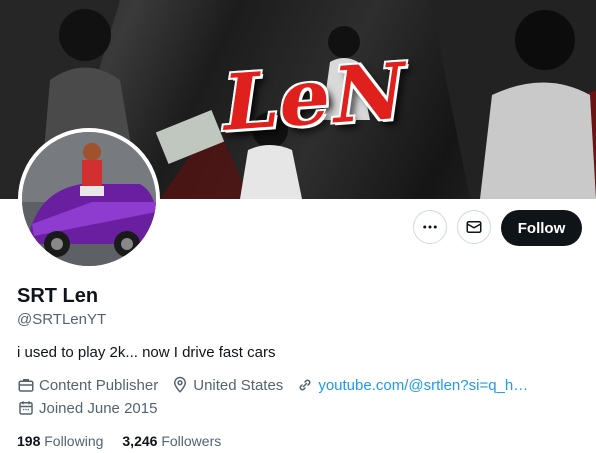 The image size is (596, 453). I want to click on following-count: 198, so click(29, 441).